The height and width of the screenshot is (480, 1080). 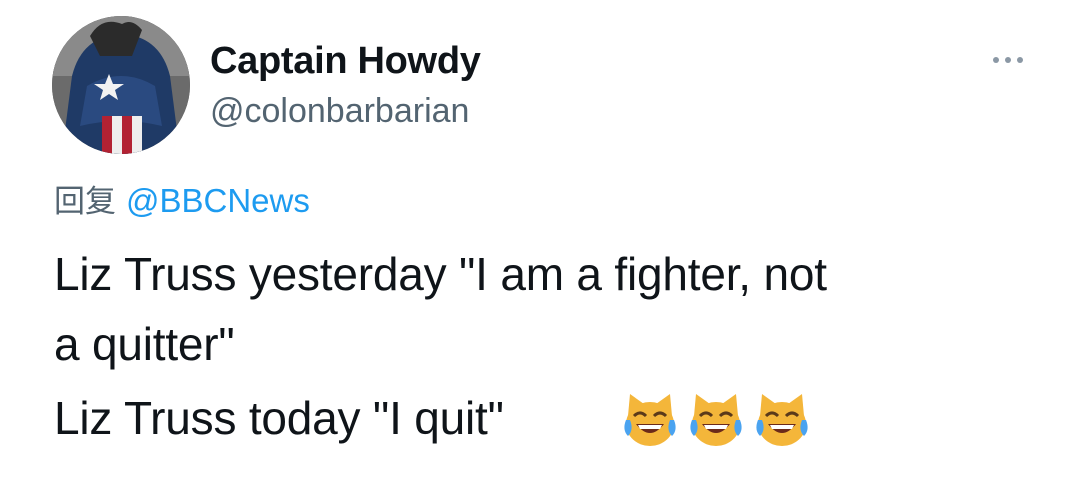 What do you see at coordinates (279, 418) in the screenshot?
I see `tweet-text-line-3: Liz Truss today "I quit"` at bounding box center [279, 418].